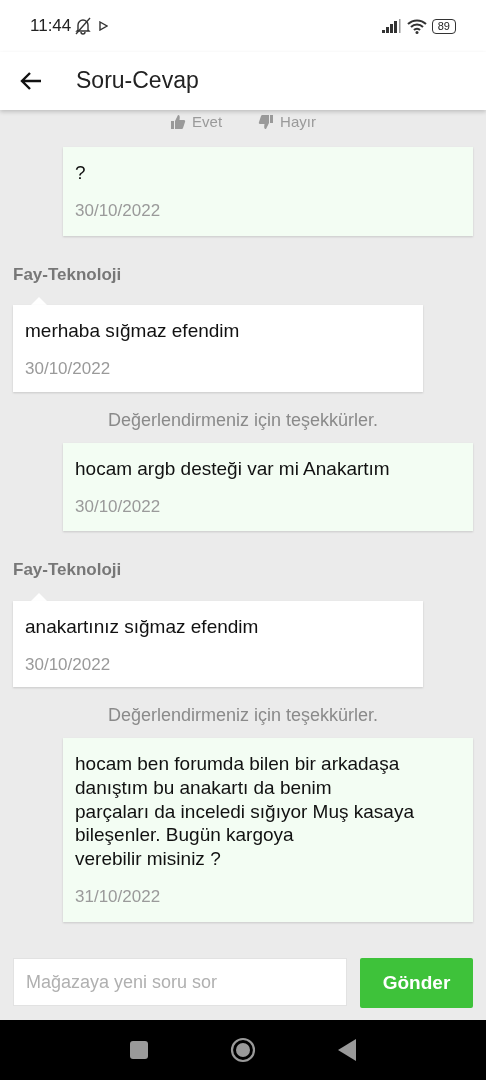 This screenshot has height=1080, width=486. I want to click on rating-option: Hayır, so click(298, 122).